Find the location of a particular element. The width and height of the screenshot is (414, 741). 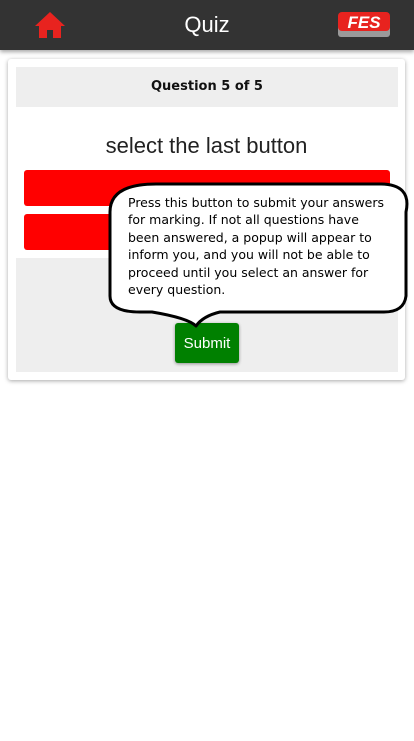

svg-text: FES is located at coordinates (364, 22).